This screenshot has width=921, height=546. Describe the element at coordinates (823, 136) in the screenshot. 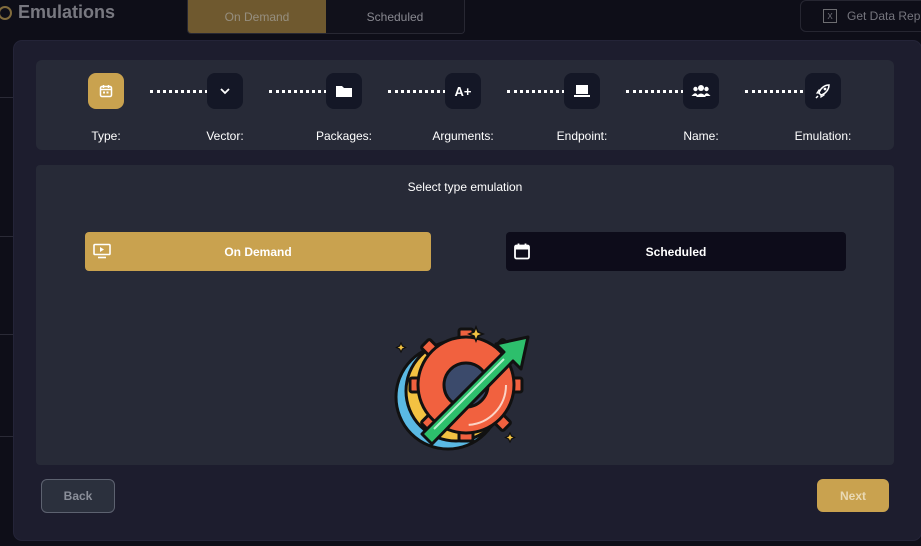

I see `step-label: Emulation:` at that location.